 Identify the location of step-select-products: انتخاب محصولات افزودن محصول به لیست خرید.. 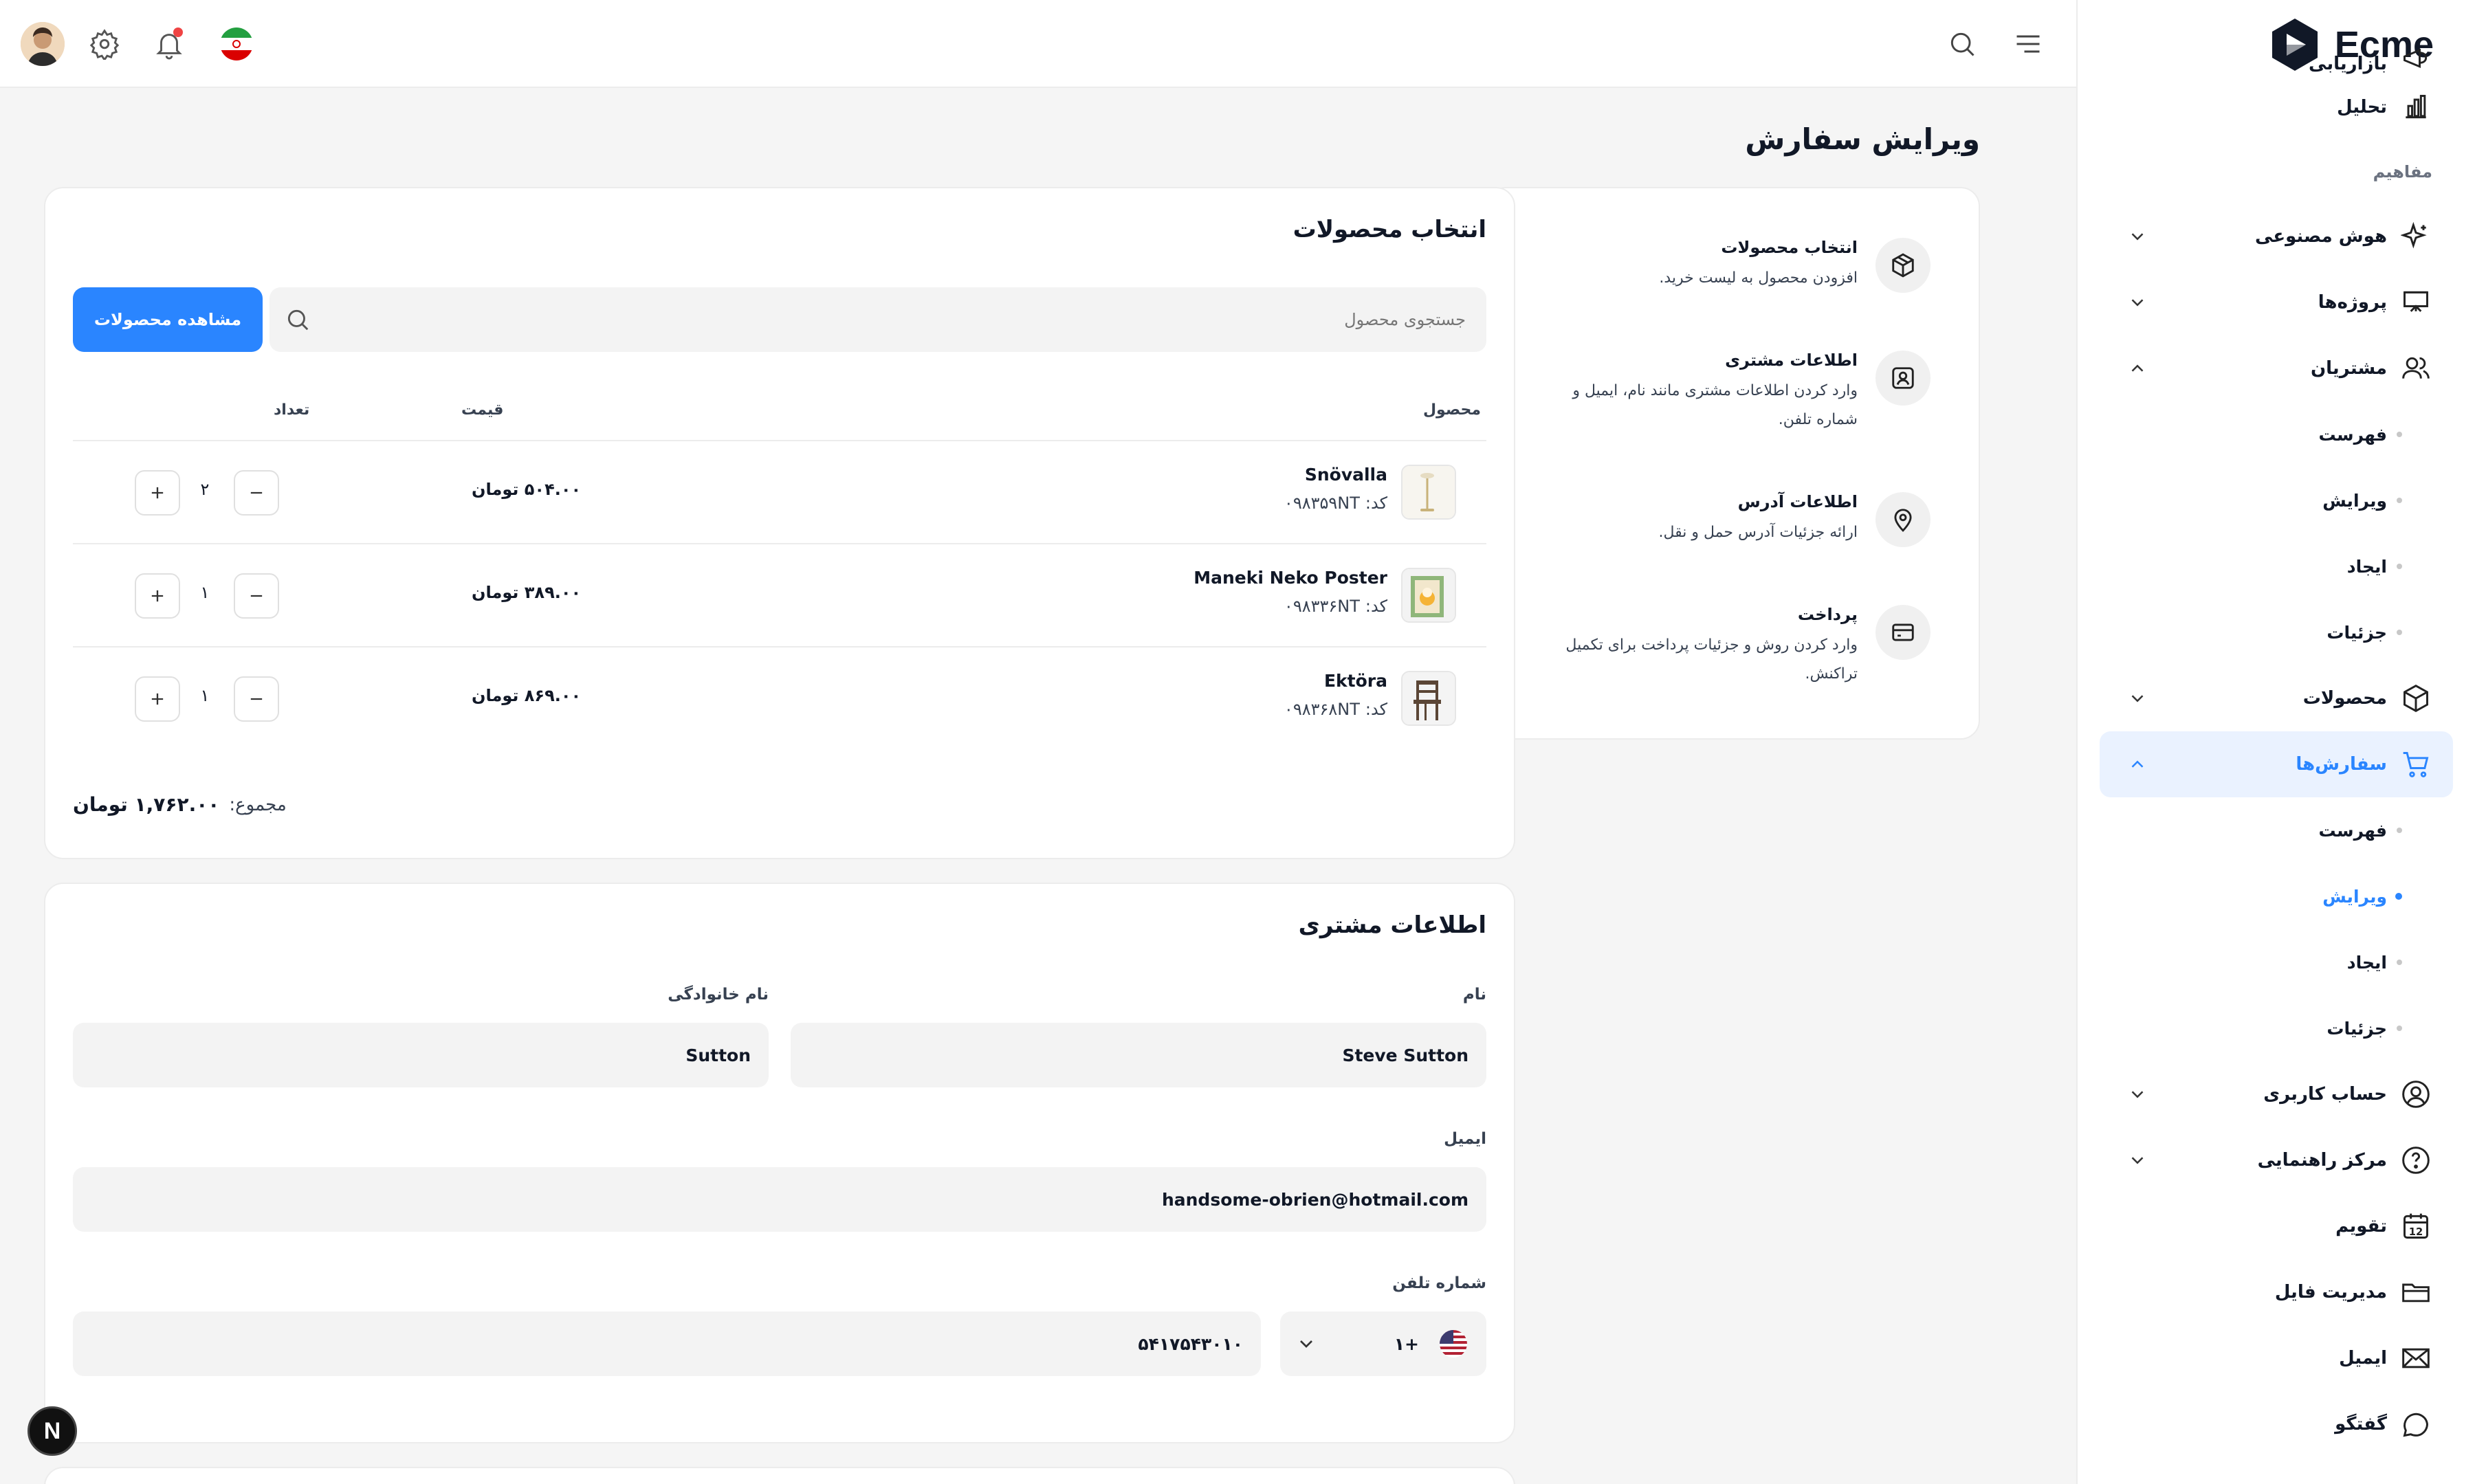
(1728, 265).